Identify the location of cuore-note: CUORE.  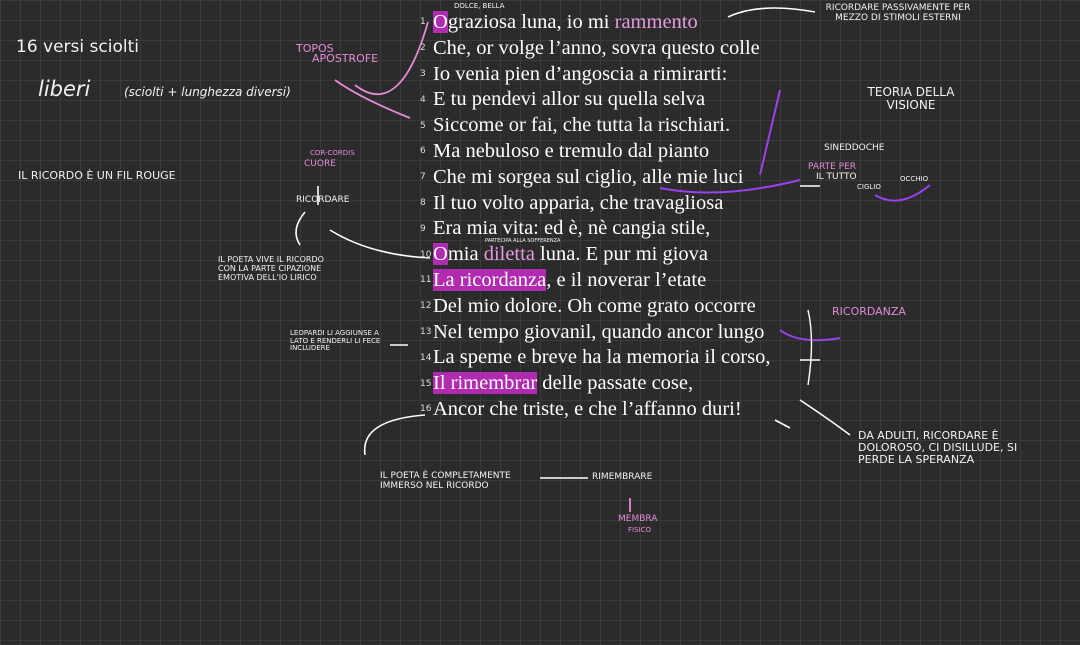
(320, 164).